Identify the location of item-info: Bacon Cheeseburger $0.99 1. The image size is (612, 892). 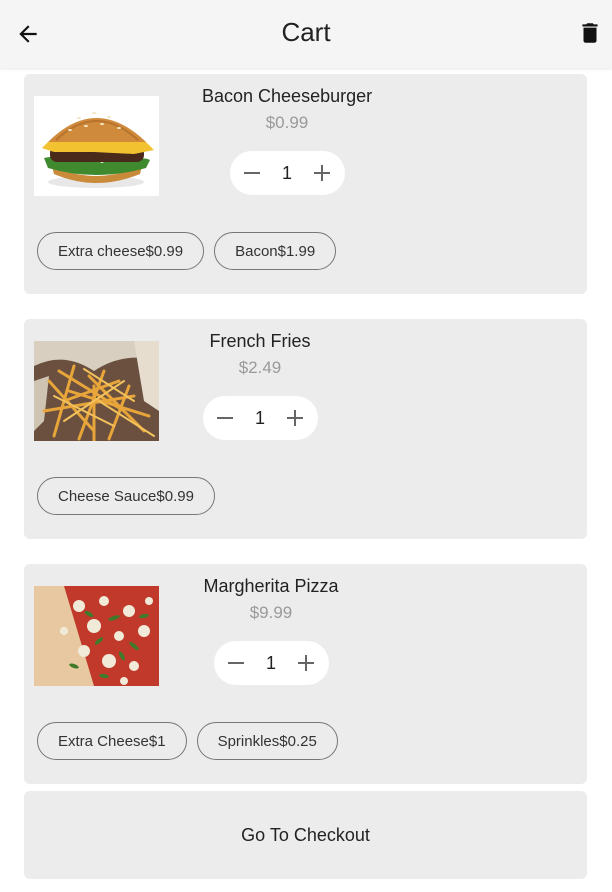
(287, 140).